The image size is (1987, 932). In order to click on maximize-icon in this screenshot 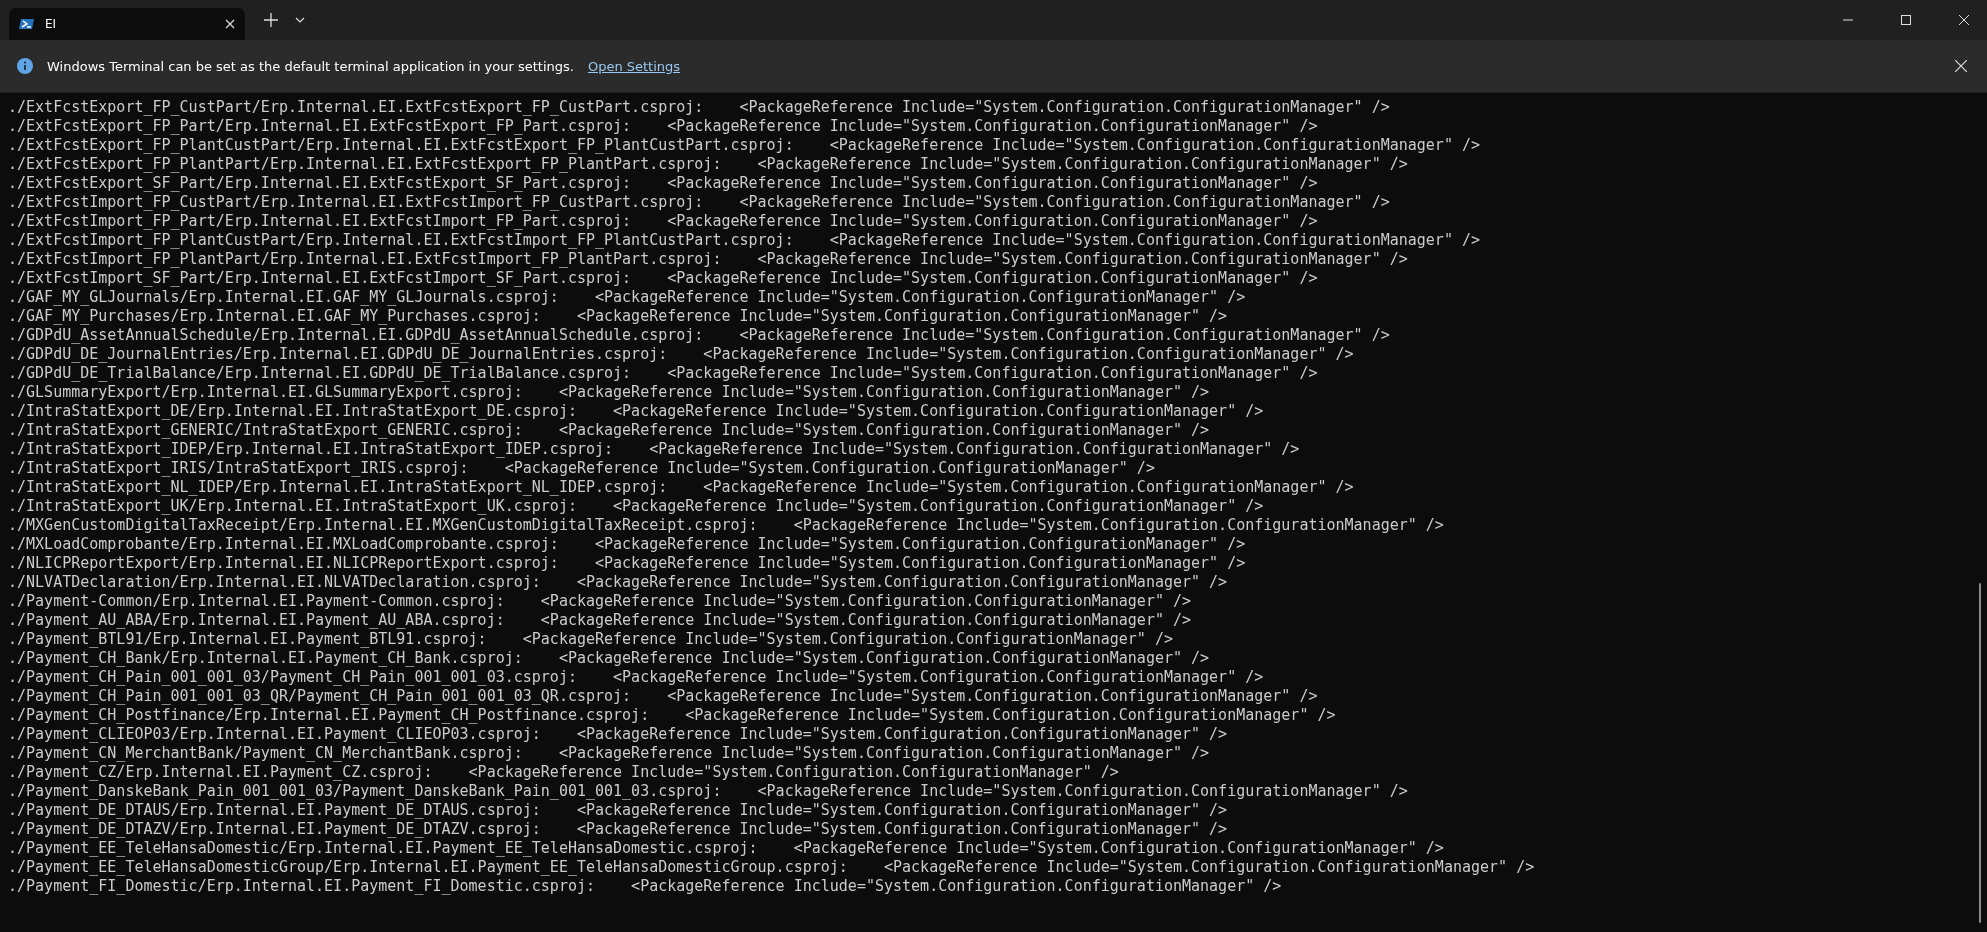, I will do `click(1906, 20)`.